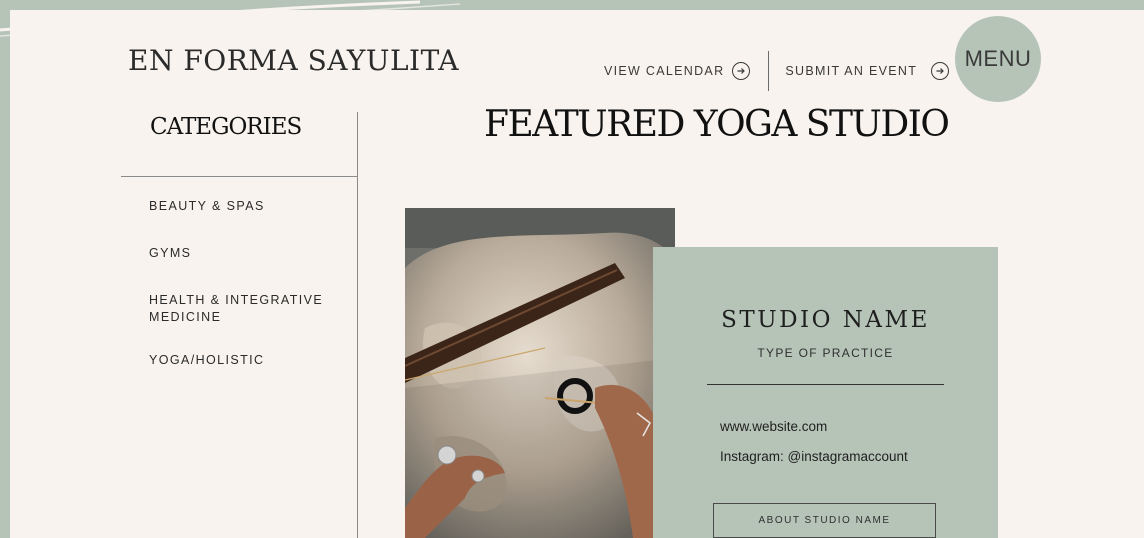  I want to click on studio-name: STUDIO NAME, so click(825, 320).